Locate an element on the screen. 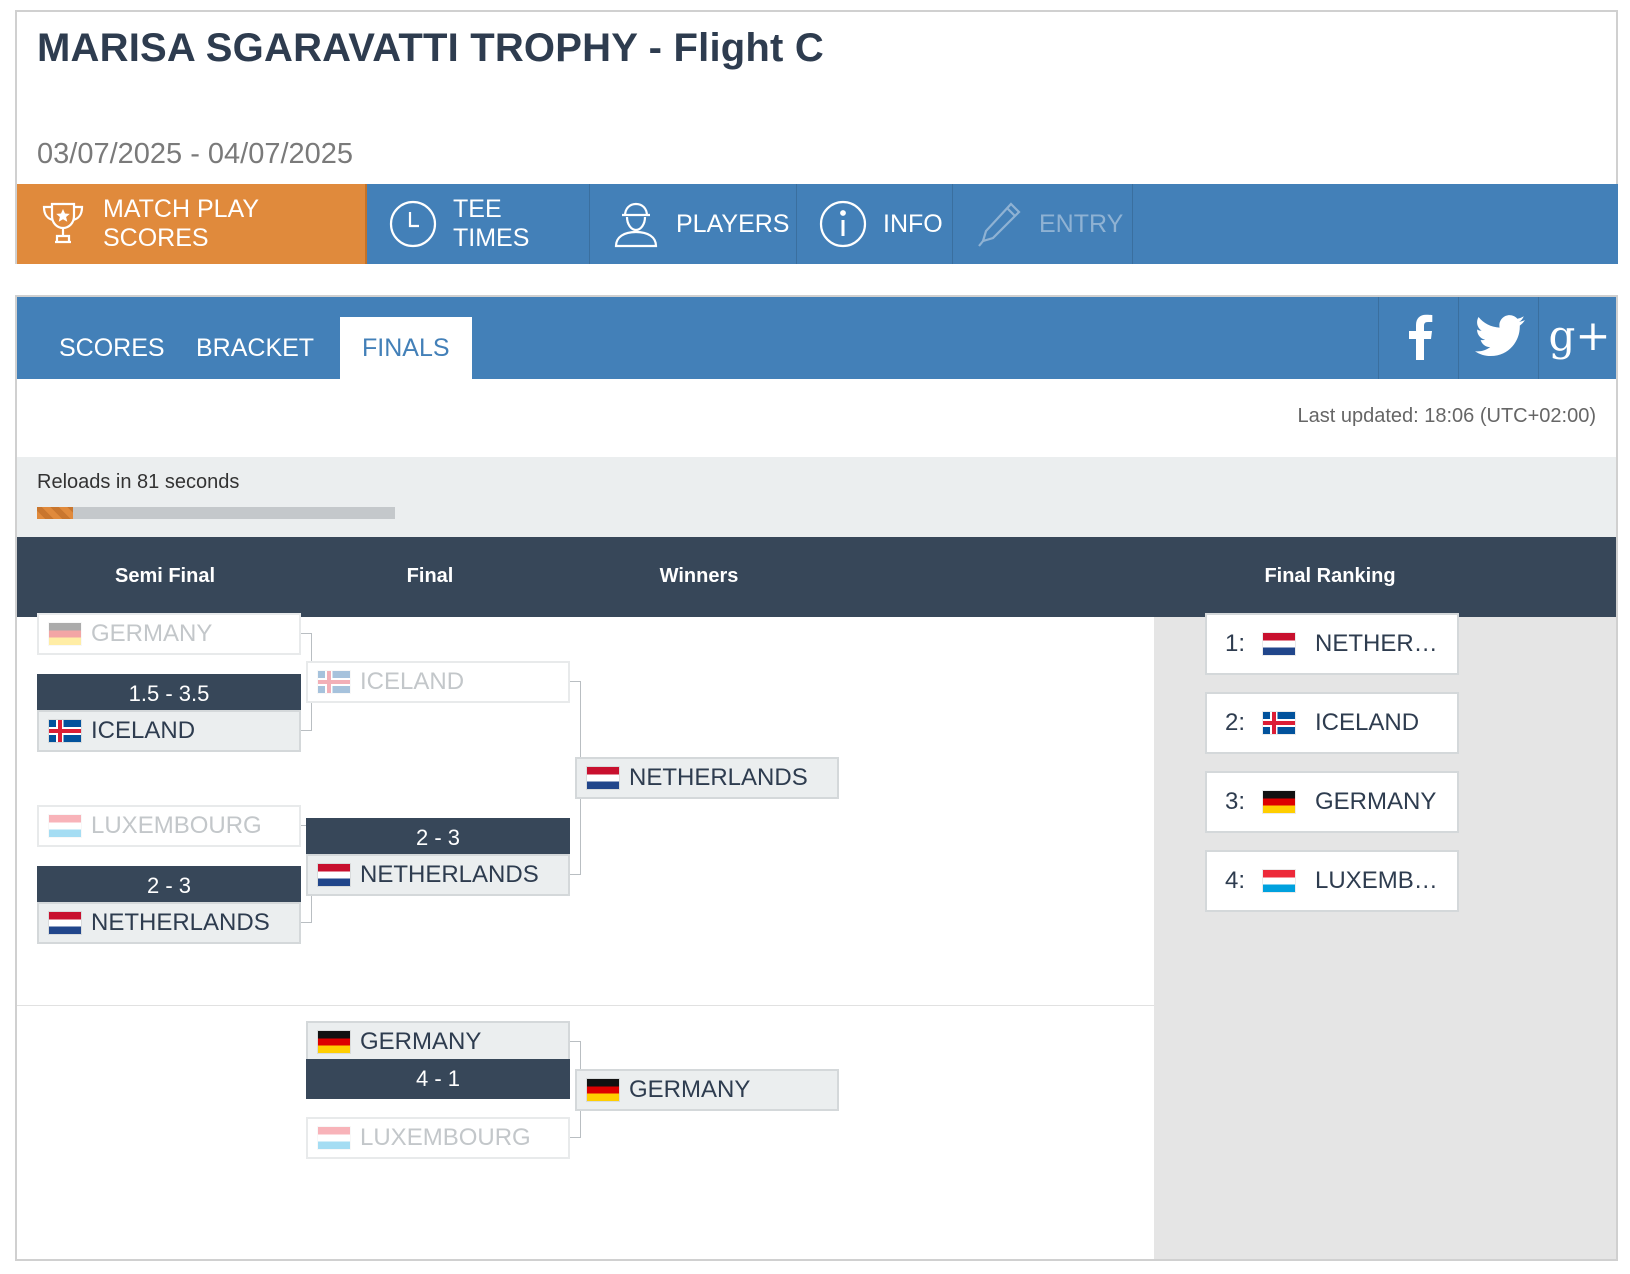  bracket-header: Semi Final Final Winners Final Ranking is located at coordinates (816, 577).